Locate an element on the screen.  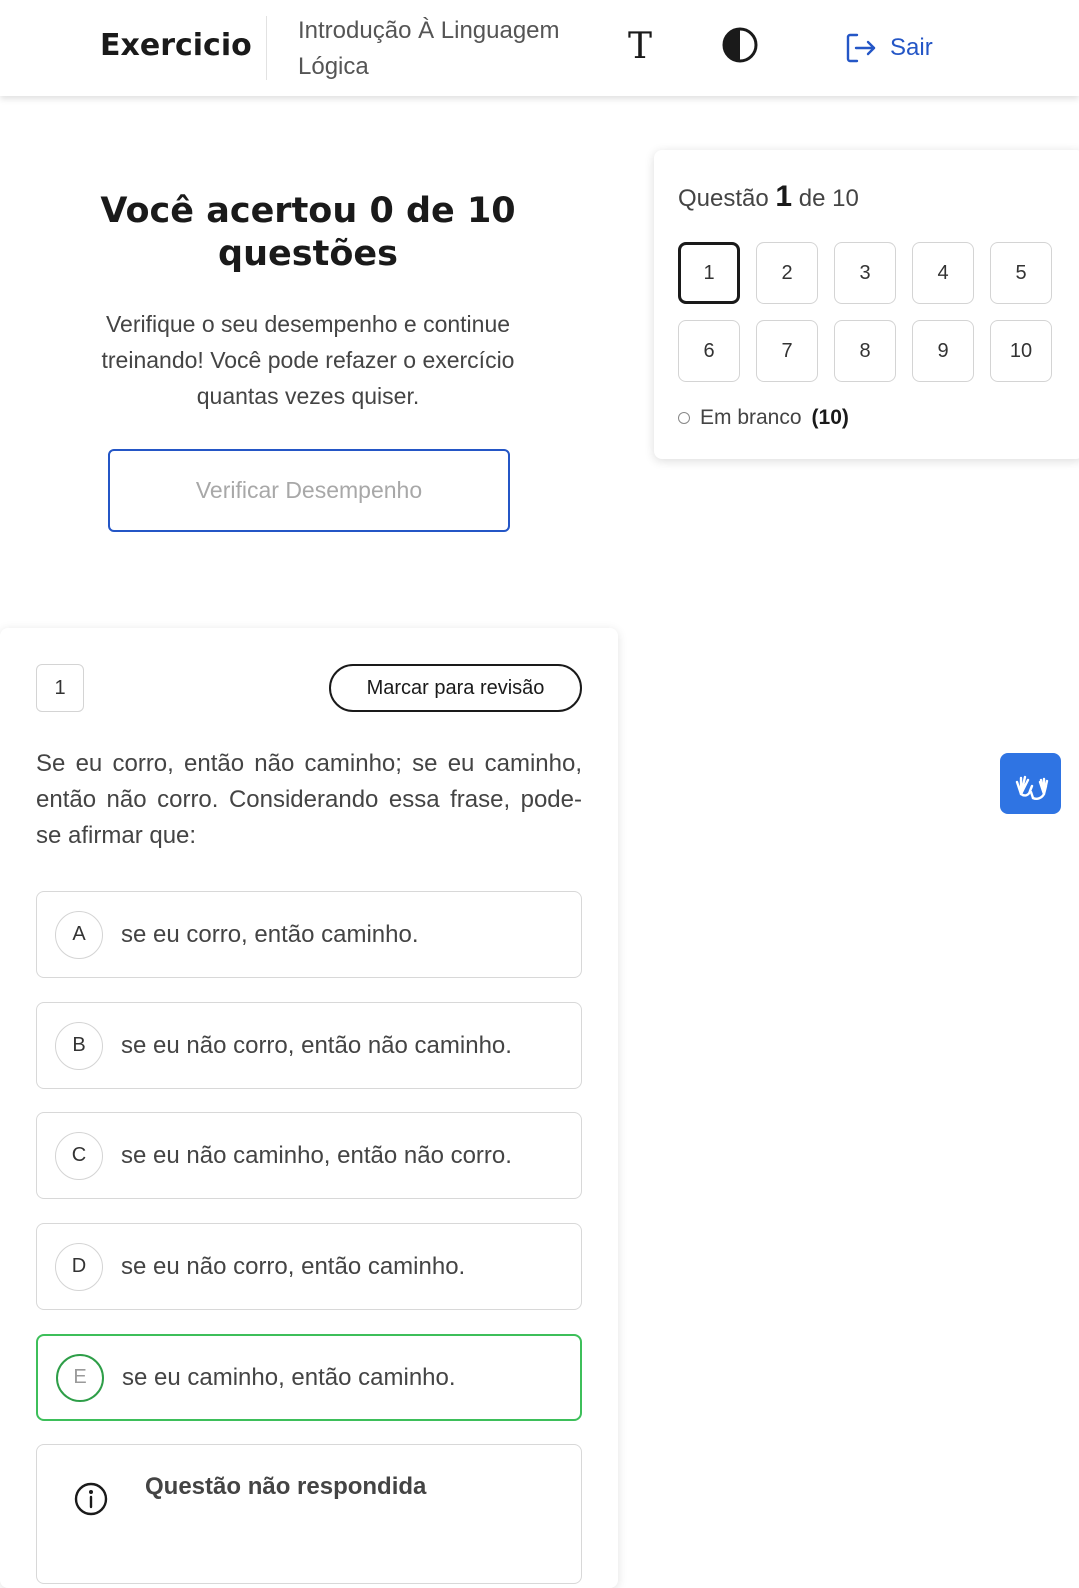
option-e: E se eu caminho, então caminho. is located at coordinates (309, 1377).